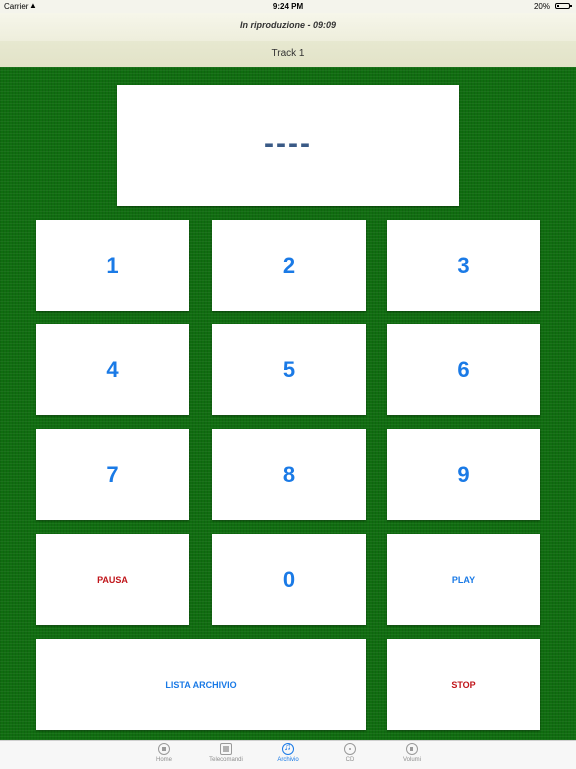 The height and width of the screenshot is (769, 576). I want to click on battery-icon, so click(563, 6).